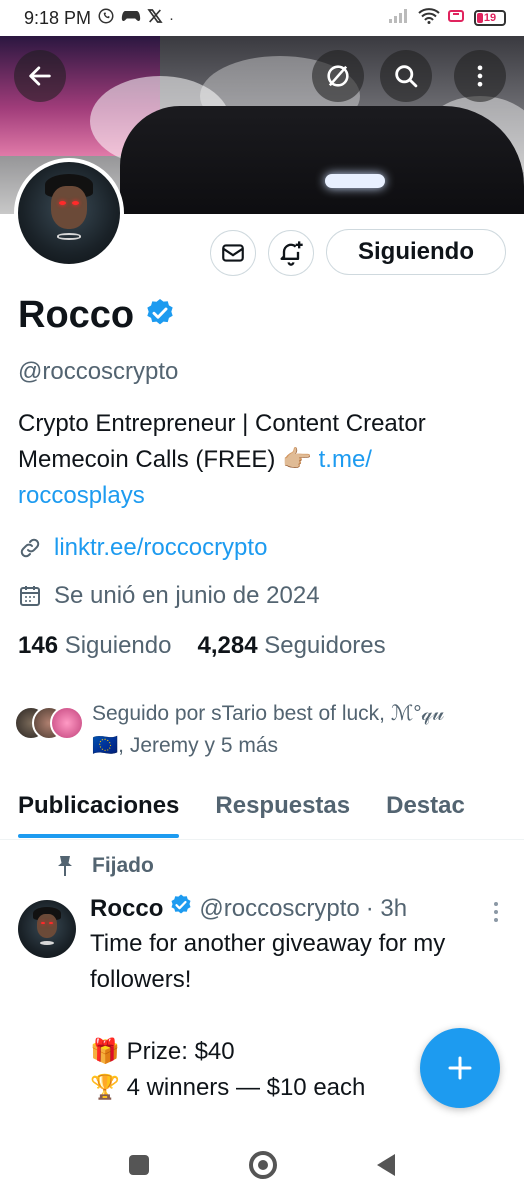 This screenshot has height=1200, width=524. What do you see at coordinates (58, 17) in the screenshot?
I see `status-time: 9:18 PM` at bounding box center [58, 17].